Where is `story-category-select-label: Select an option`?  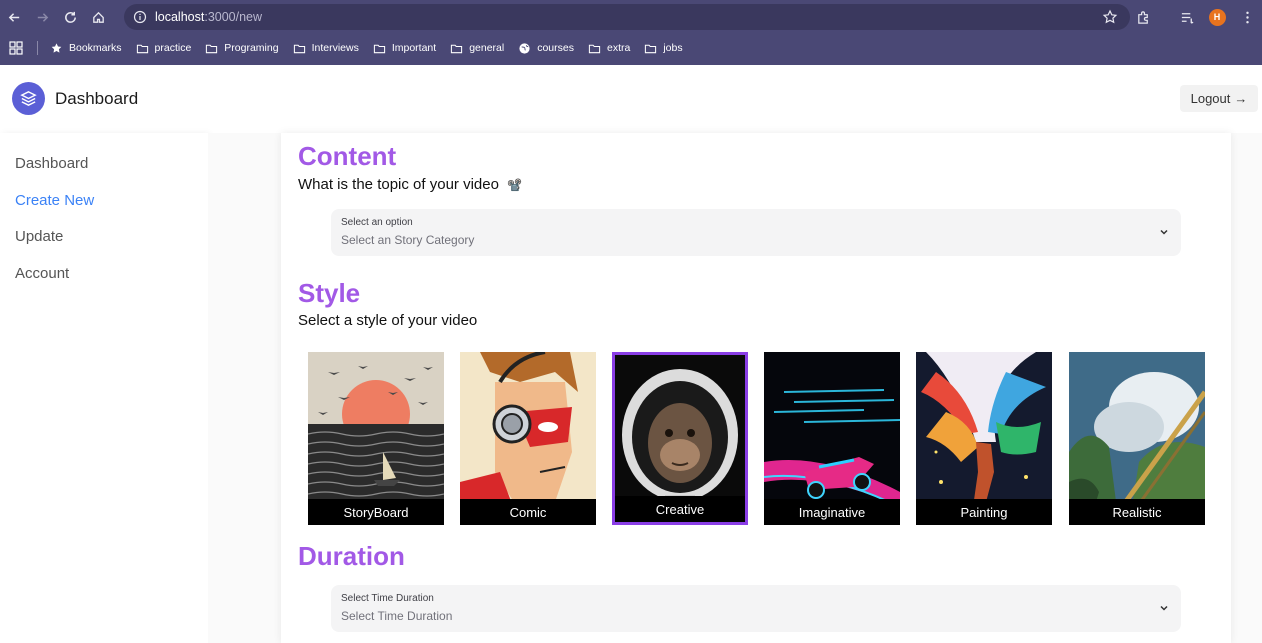 story-category-select-label: Select an option is located at coordinates (377, 222).